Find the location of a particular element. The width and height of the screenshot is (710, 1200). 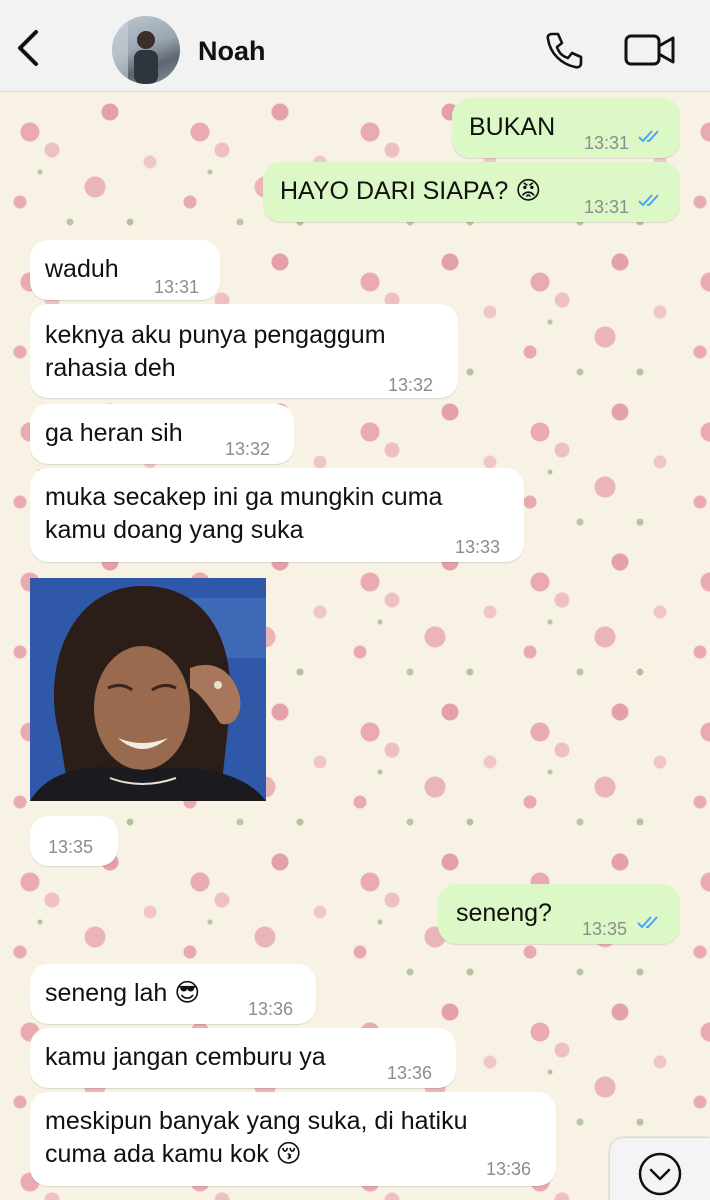

message-outgoing: BUKAN 13:31 is located at coordinates (566, 128).